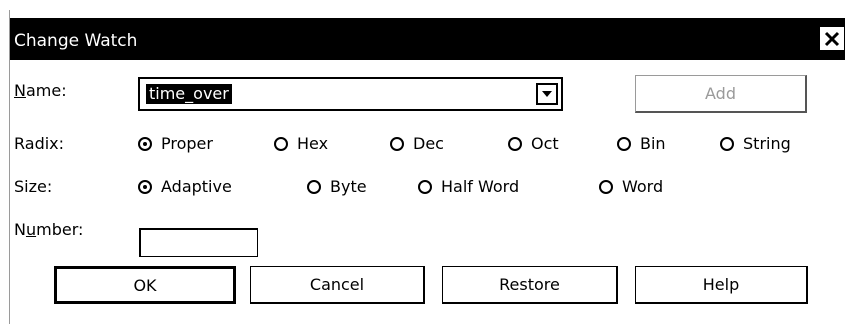 This screenshot has height=324, width=845. Describe the element at coordinates (189, 94) in the screenshot. I see `name-value: time_over` at that location.